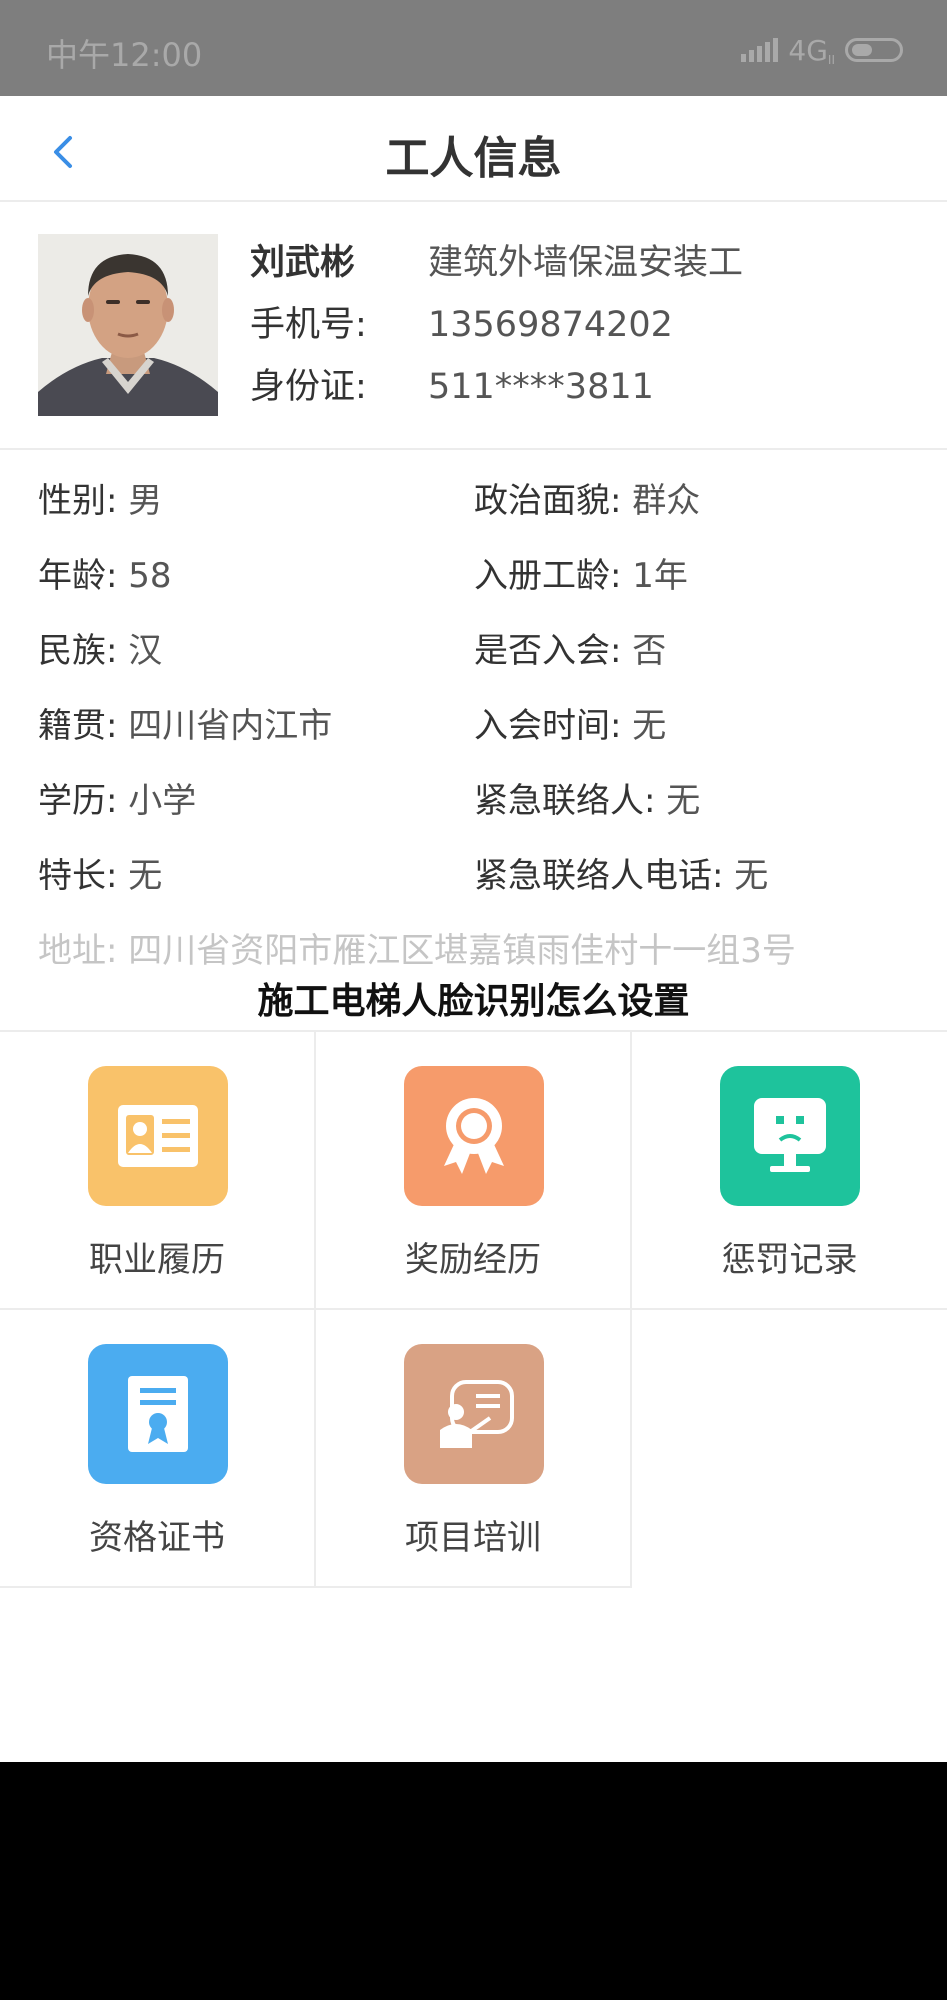 This screenshot has width=947, height=2000. I want to click on signal-icon, so click(760, 50).